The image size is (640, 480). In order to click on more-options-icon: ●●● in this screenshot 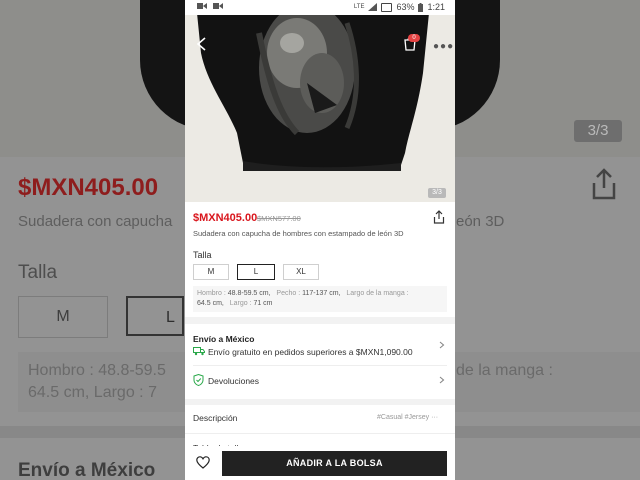, I will do `click(443, 46)`.